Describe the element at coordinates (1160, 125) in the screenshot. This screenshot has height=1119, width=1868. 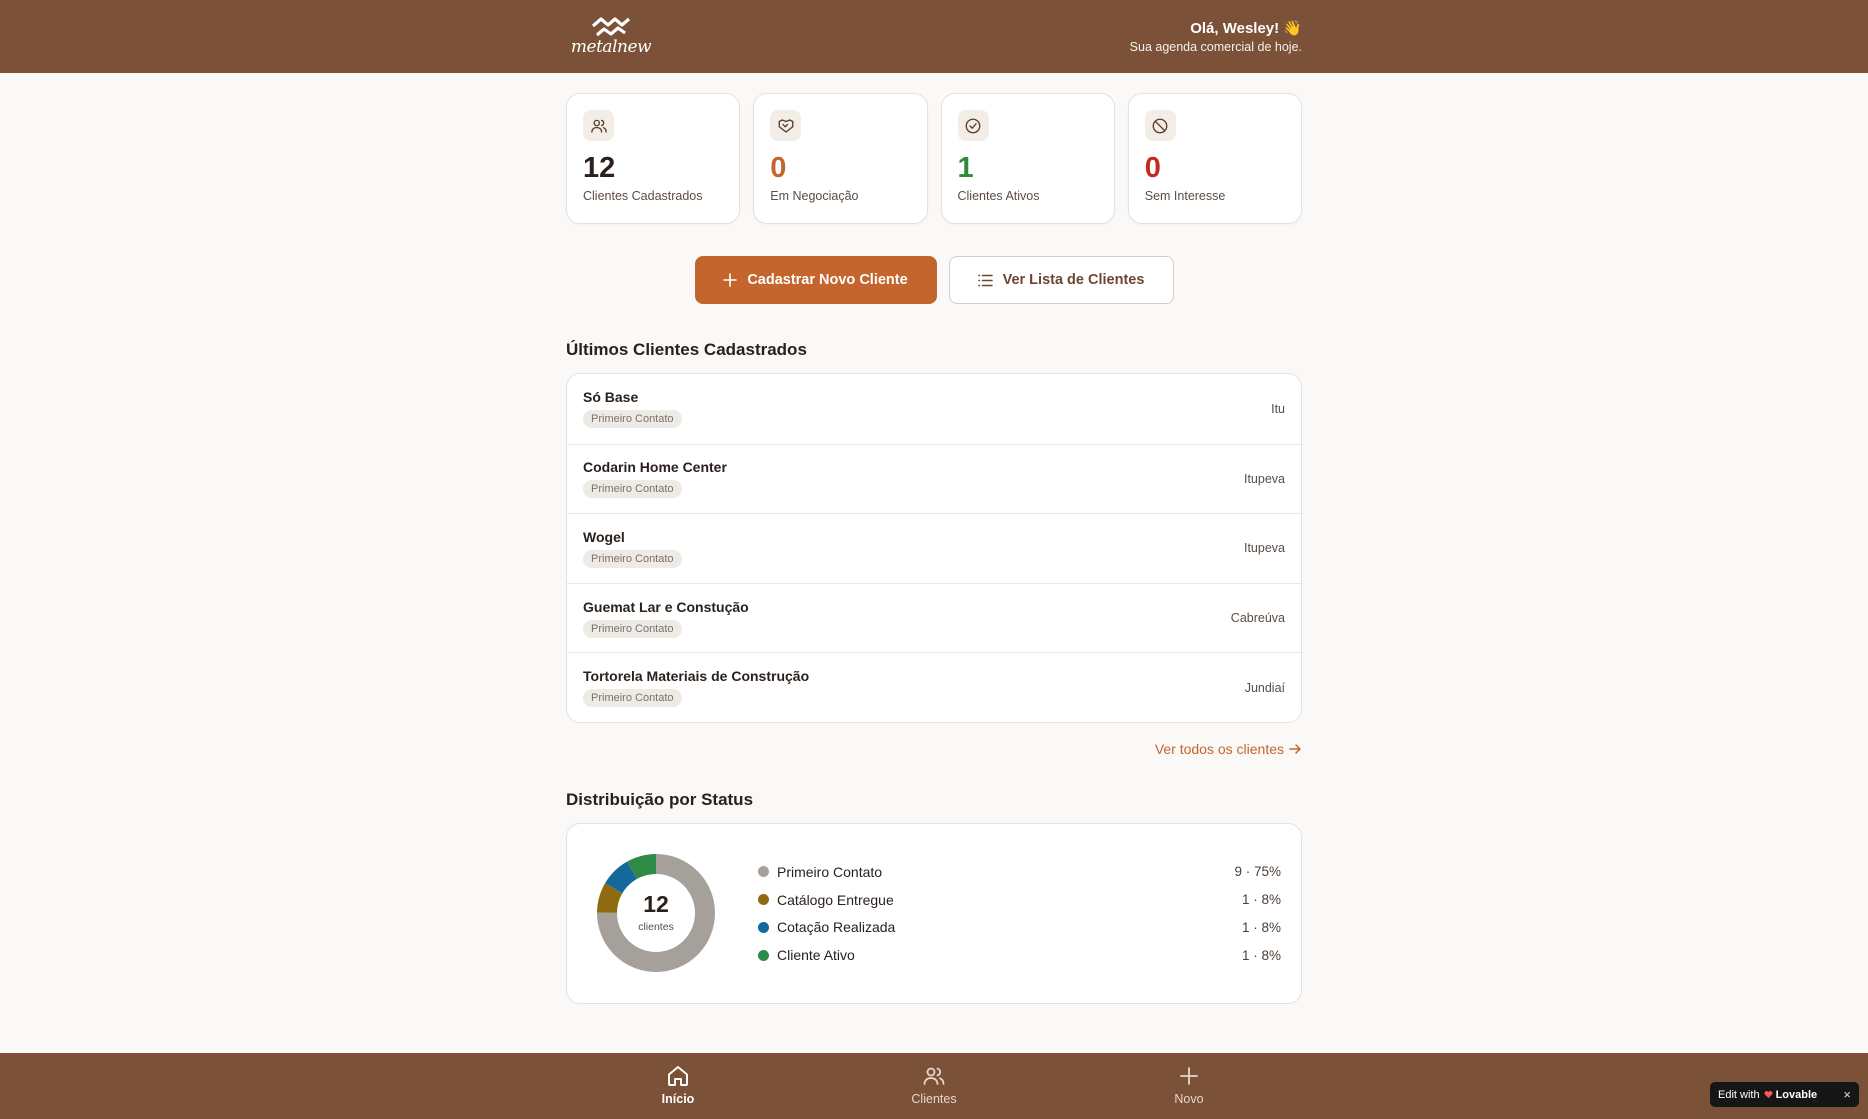
I see `ban-icon` at that location.